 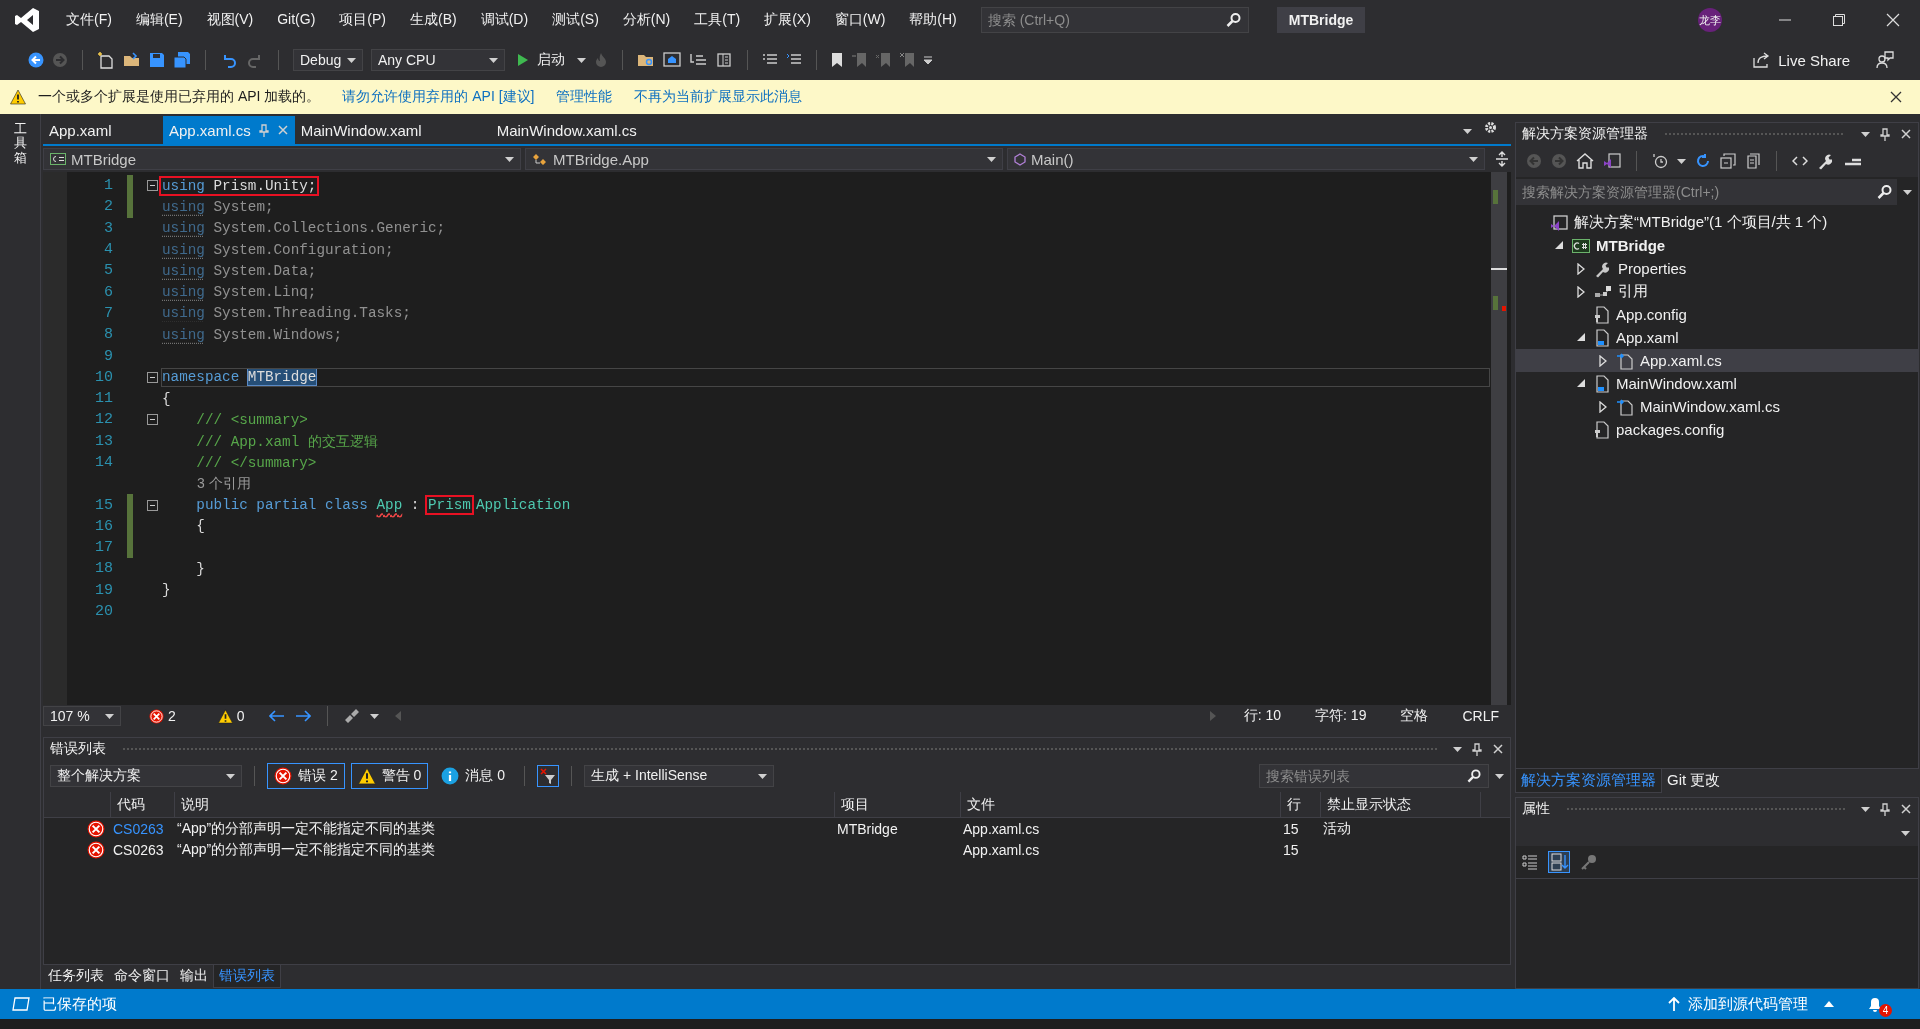 What do you see at coordinates (142, 828) in the screenshot?
I see `error-code-link: CS0263` at bounding box center [142, 828].